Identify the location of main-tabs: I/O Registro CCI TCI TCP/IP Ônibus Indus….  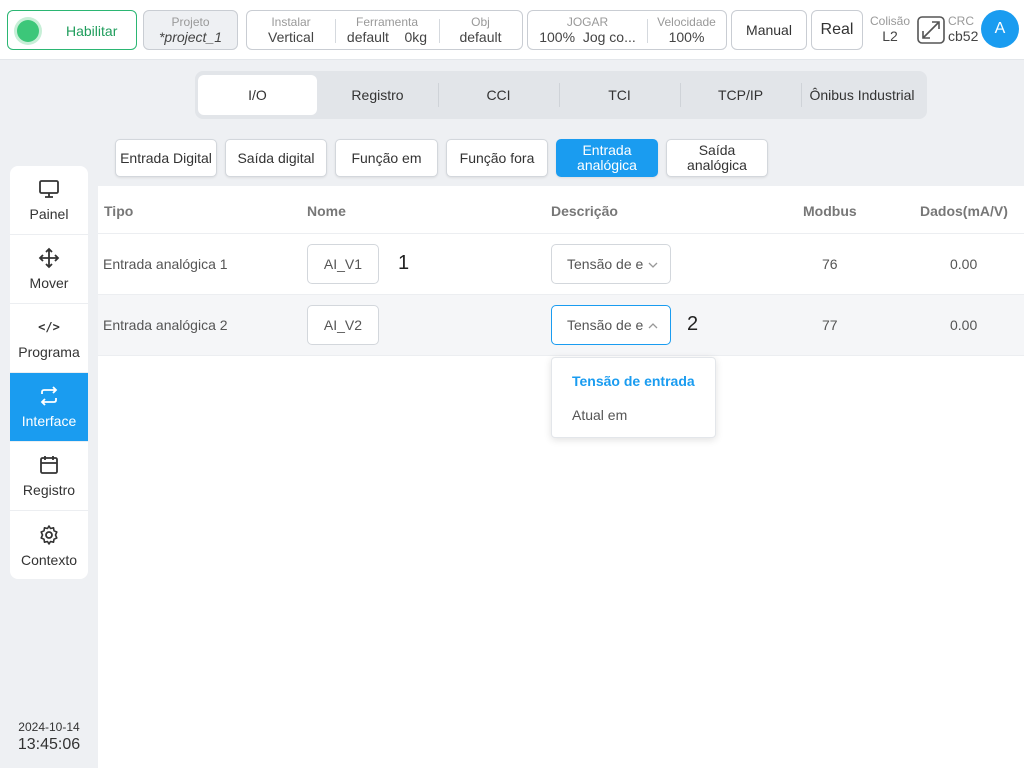
(561, 95).